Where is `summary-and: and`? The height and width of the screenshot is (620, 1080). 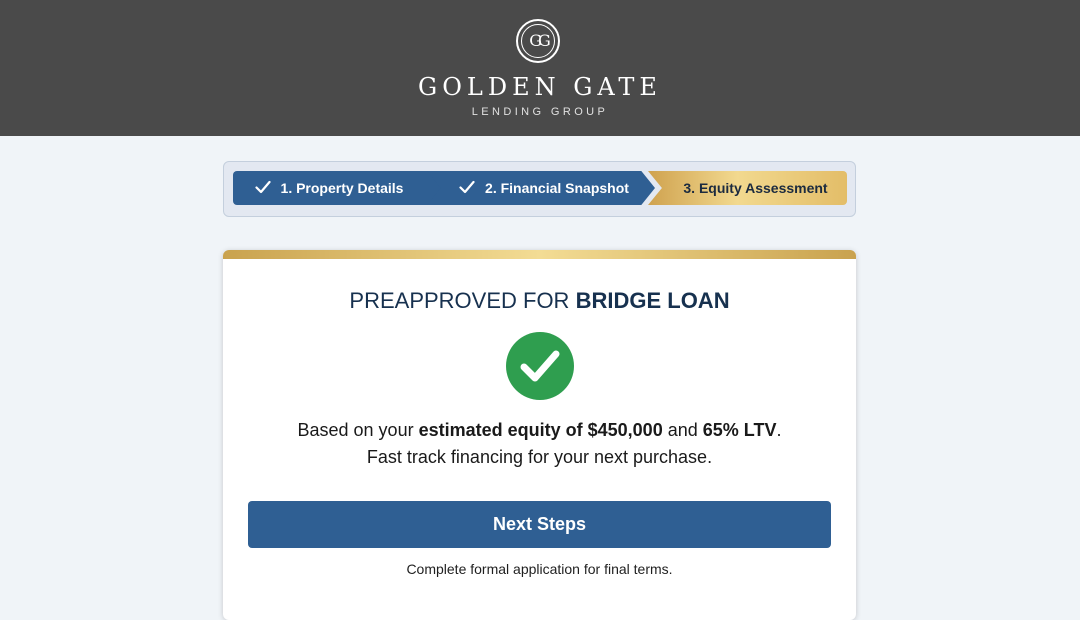 summary-and: and is located at coordinates (682, 430).